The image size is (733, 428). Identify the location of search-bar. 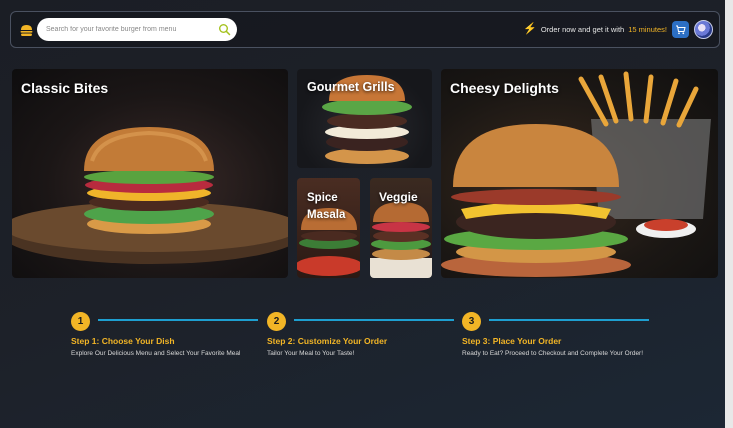
(137, 29).